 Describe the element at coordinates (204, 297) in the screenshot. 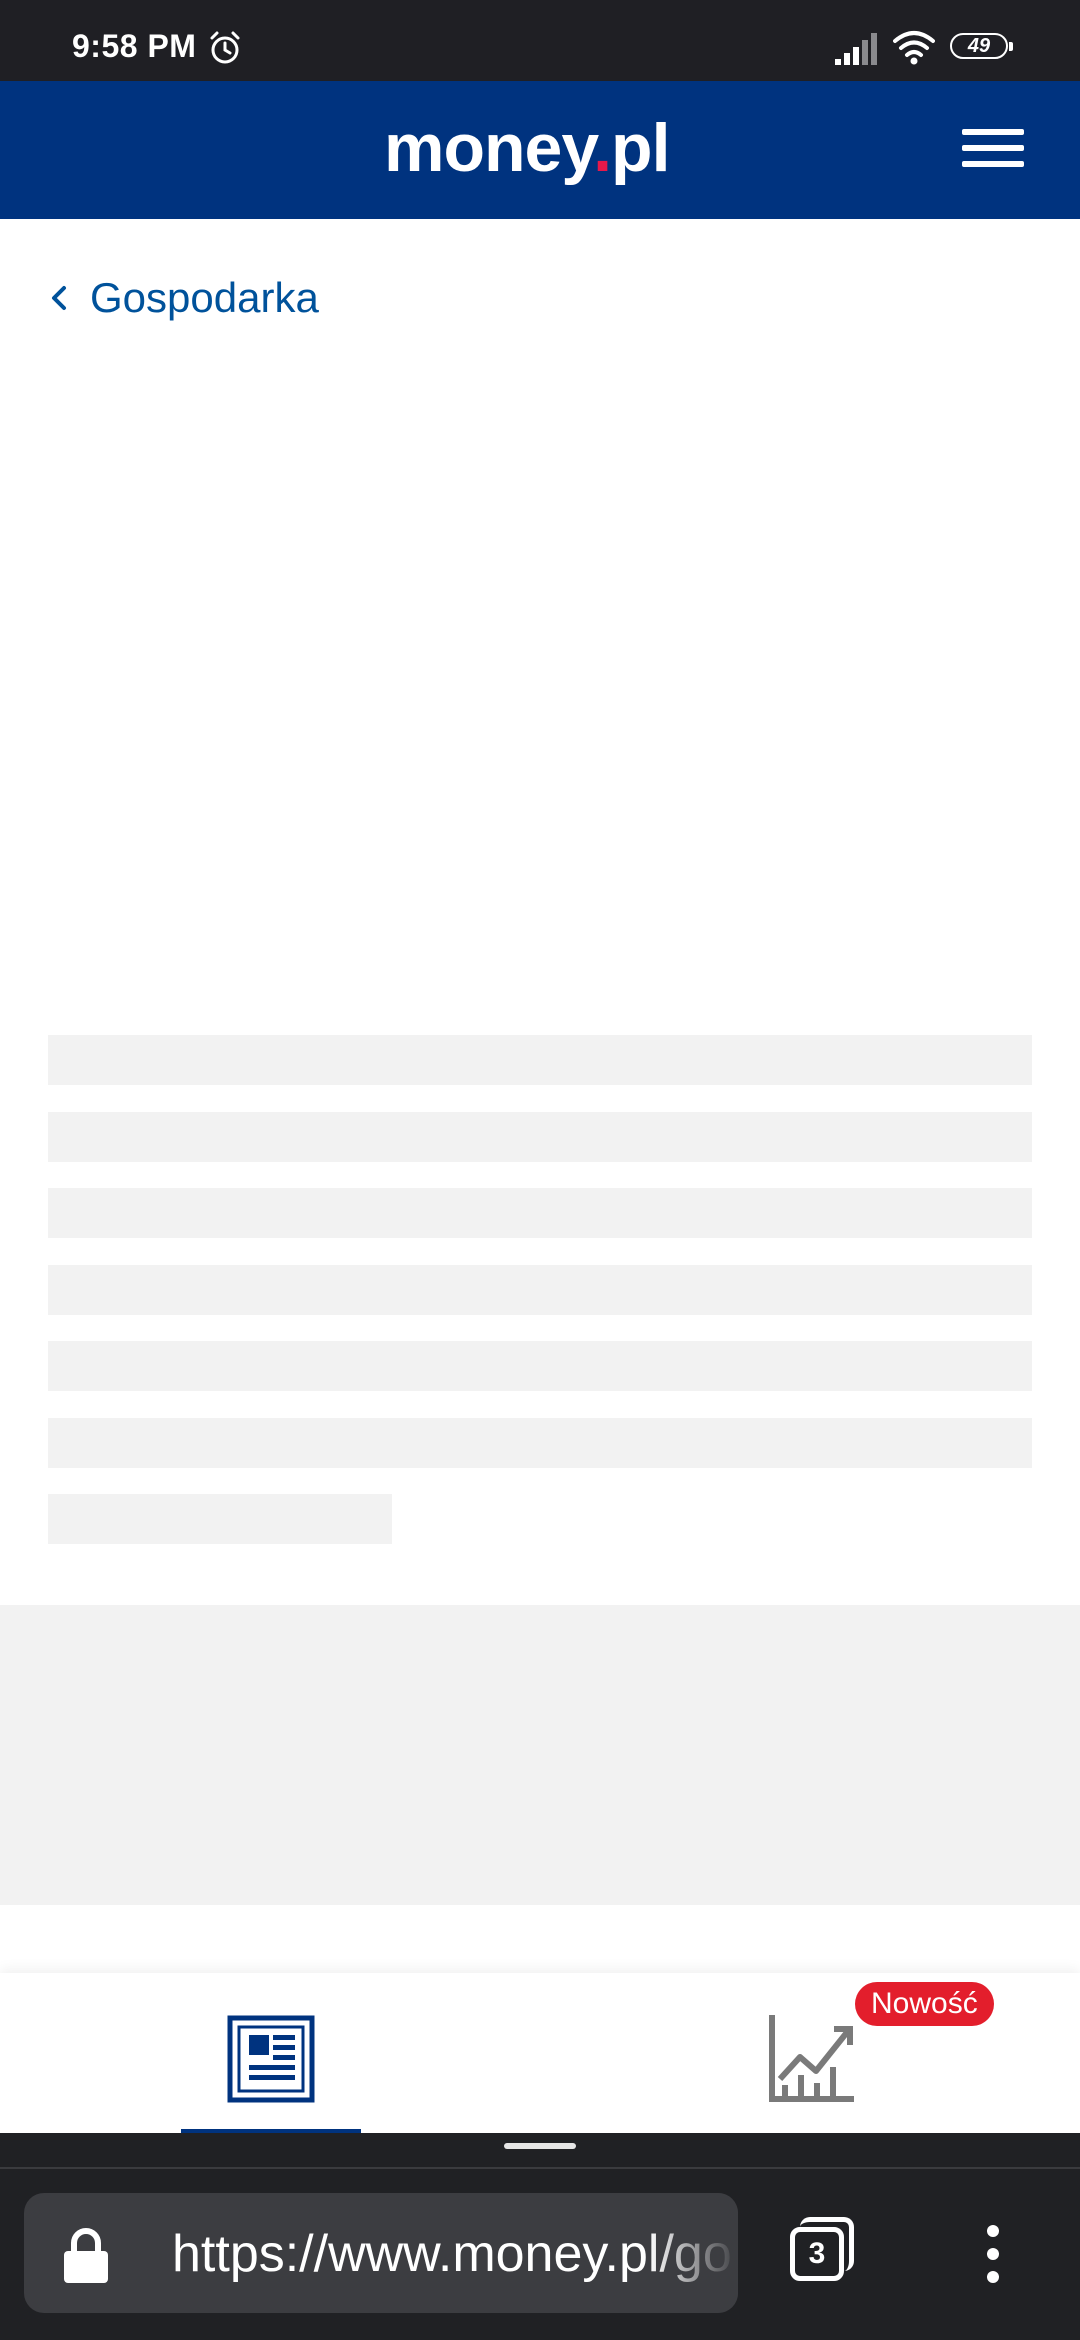

I see `breadcrumb-label: Gospodarka` at that location.